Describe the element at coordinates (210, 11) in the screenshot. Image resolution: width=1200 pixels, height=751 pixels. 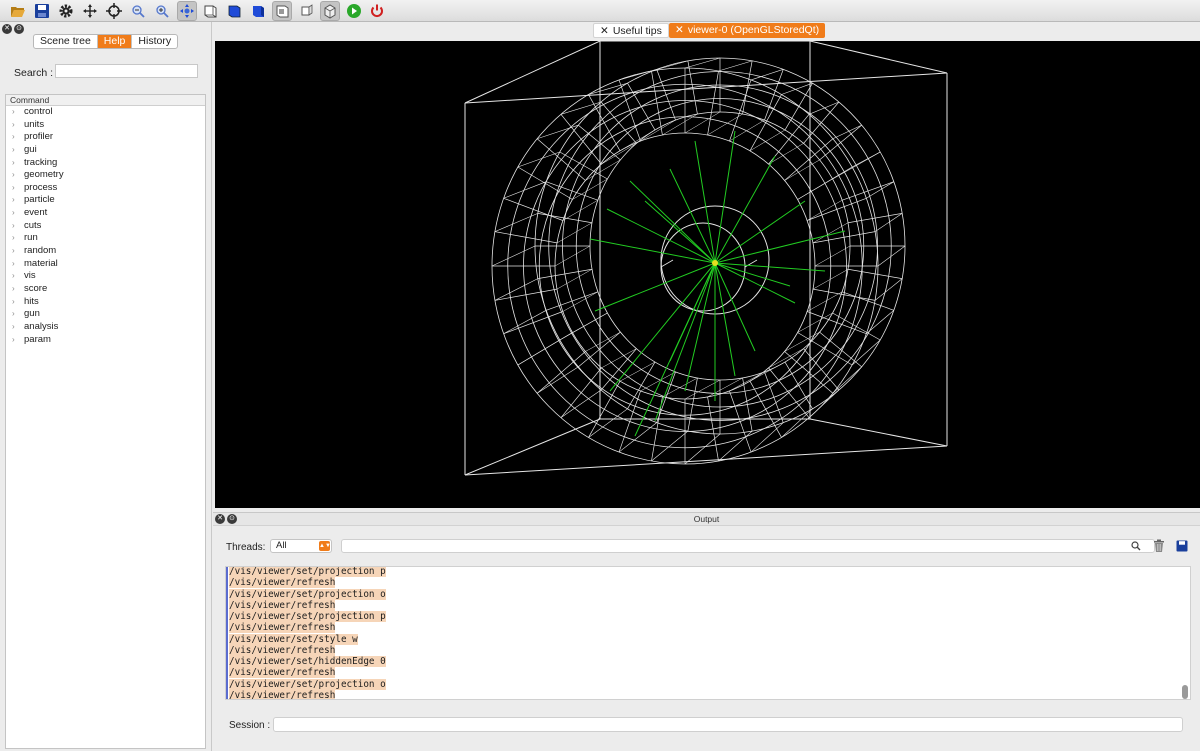
I see `wireframe-icon` at that location.